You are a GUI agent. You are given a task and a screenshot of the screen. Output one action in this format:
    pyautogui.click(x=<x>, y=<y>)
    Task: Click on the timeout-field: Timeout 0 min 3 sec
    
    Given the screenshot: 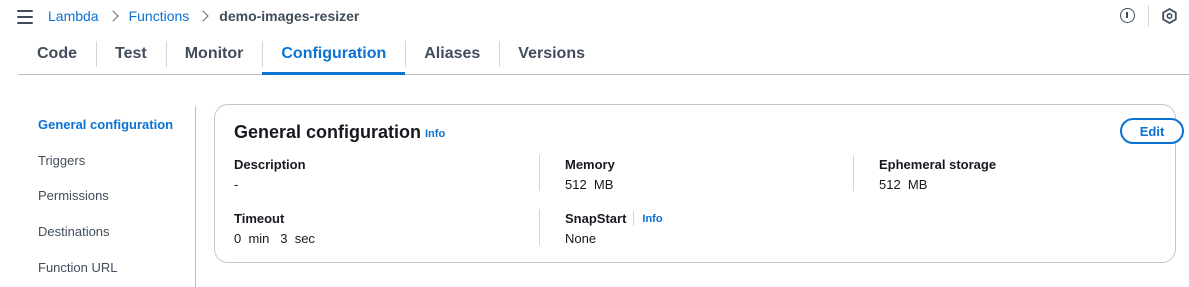 What is the action you would take?
    pyautogui.click(x=274, y=228)
    